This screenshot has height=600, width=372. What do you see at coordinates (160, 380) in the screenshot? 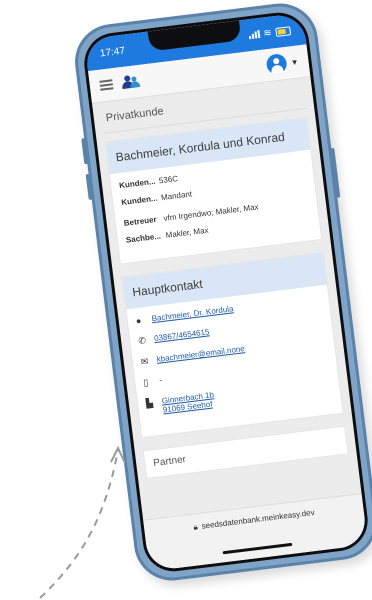
I see `mobile-value: -` at bounding box center [160, 380].